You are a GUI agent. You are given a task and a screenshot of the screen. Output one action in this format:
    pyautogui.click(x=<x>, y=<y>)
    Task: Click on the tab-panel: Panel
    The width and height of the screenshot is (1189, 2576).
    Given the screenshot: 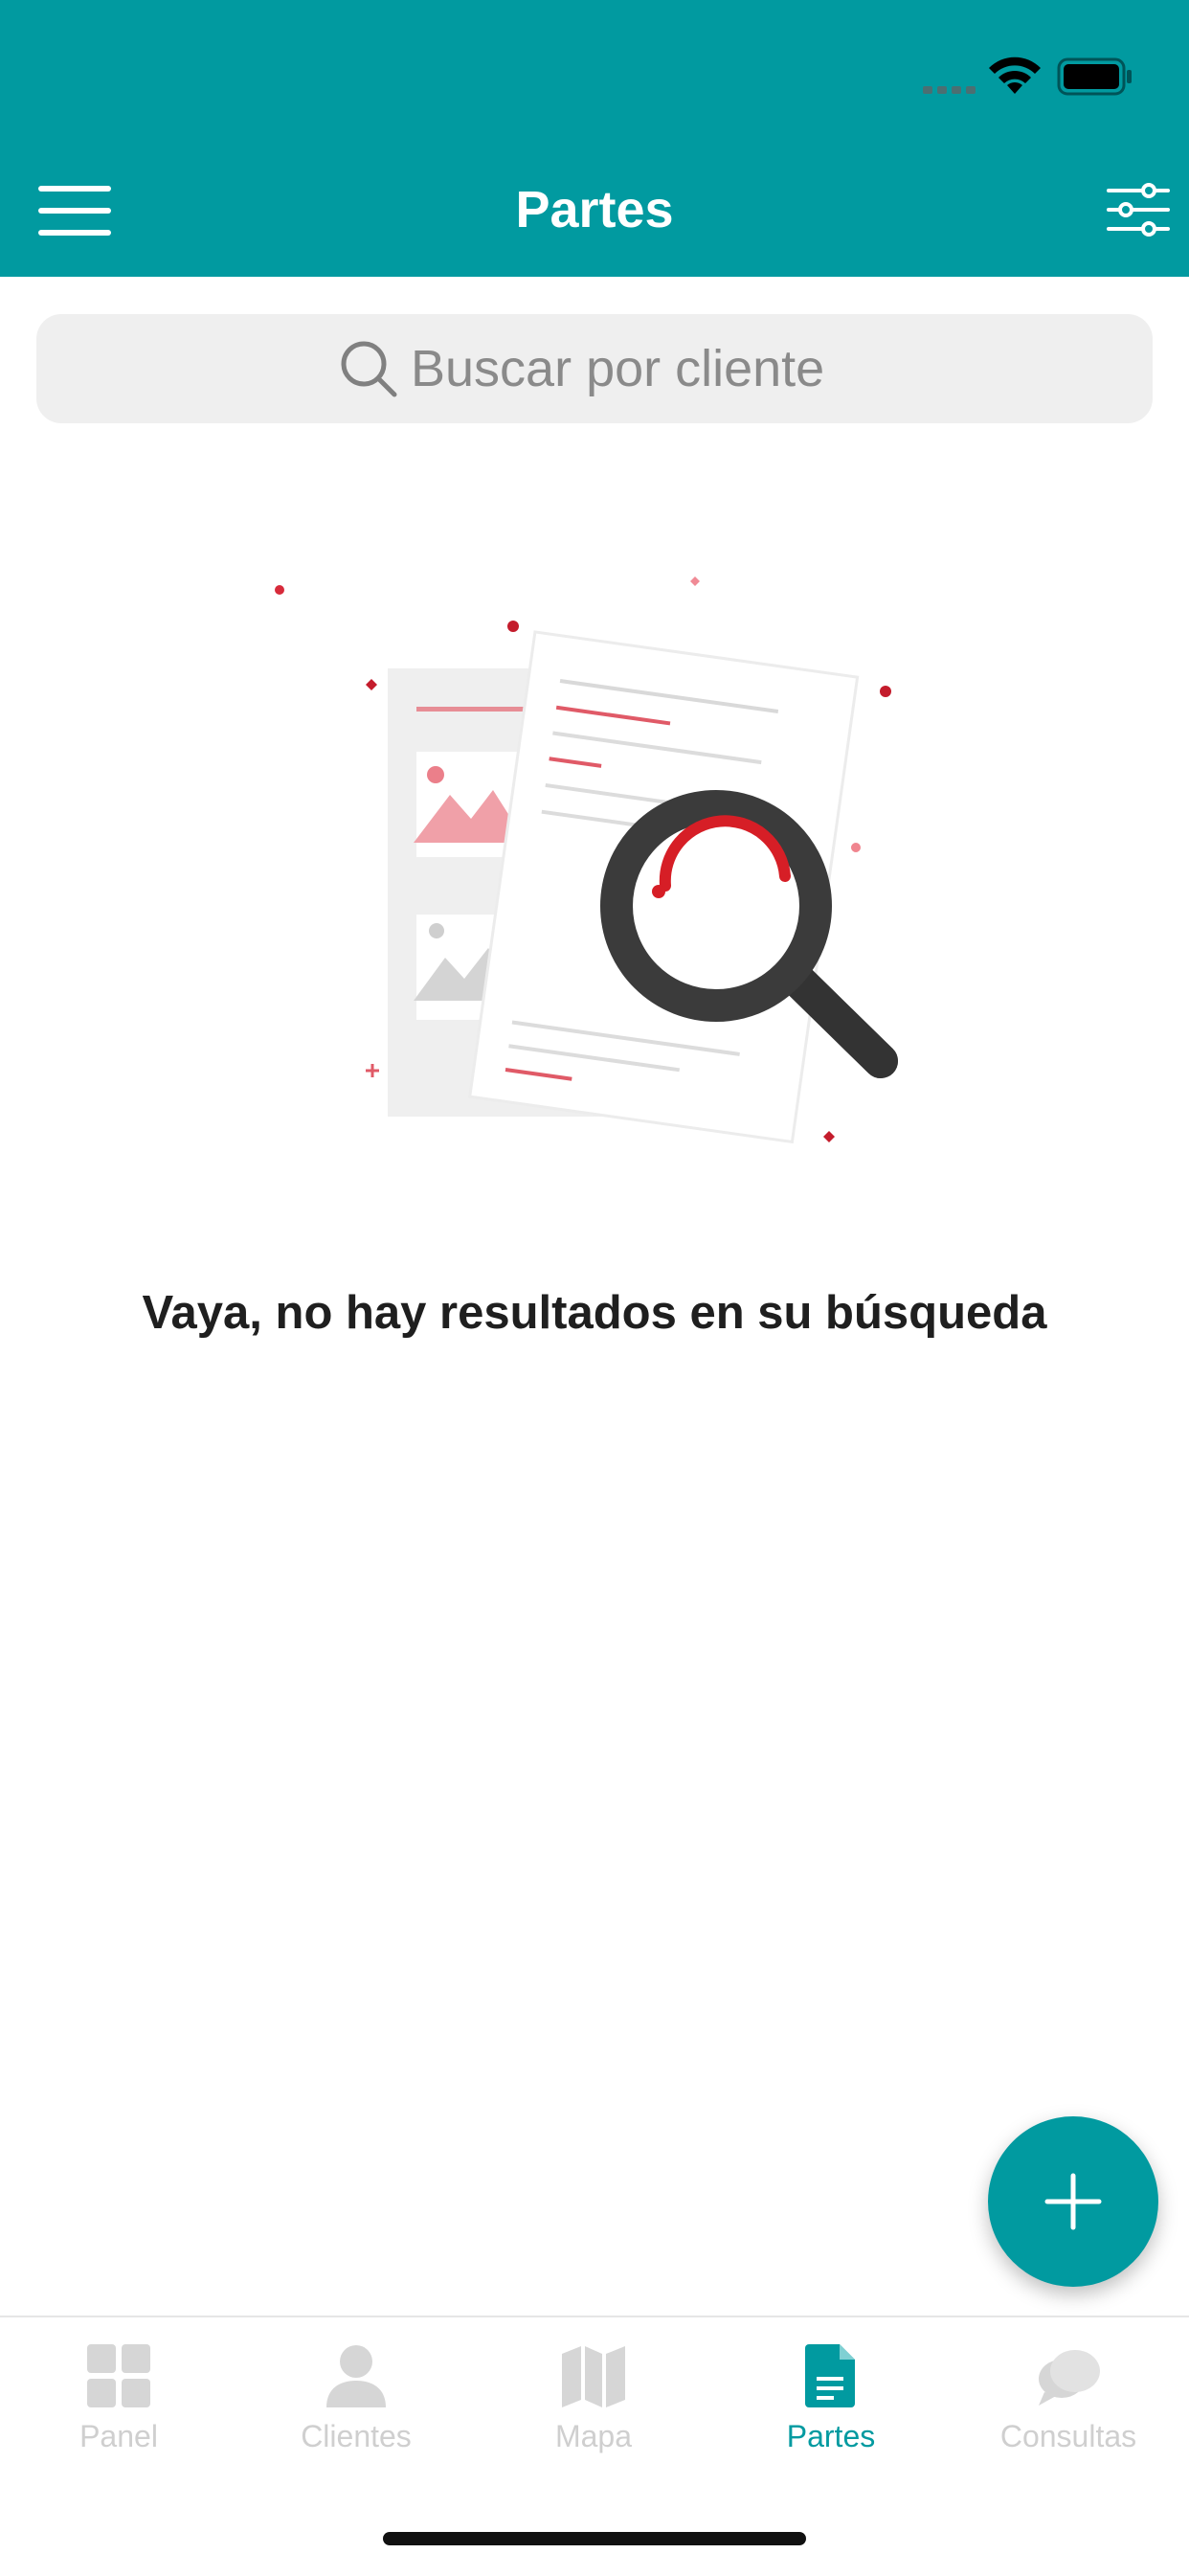 What is the action you would take?
    pyautogui.click(x=118, y=2409)
    